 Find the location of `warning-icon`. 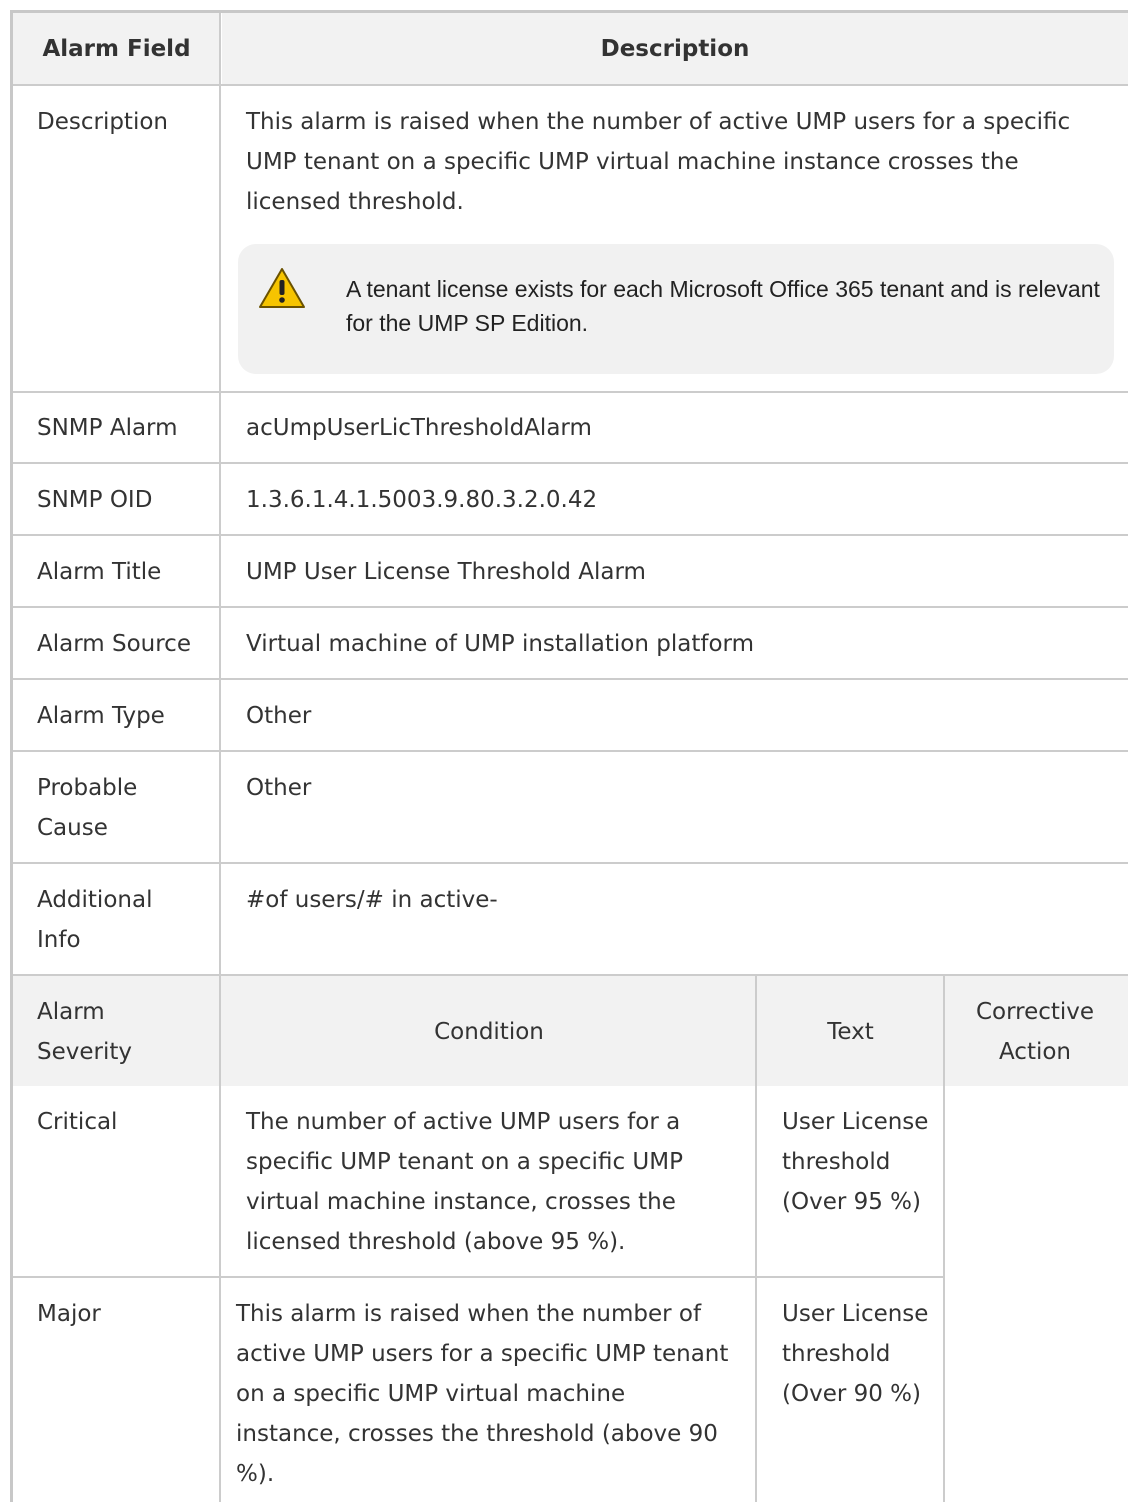

warning-icon is located at coordinates (282, 288).